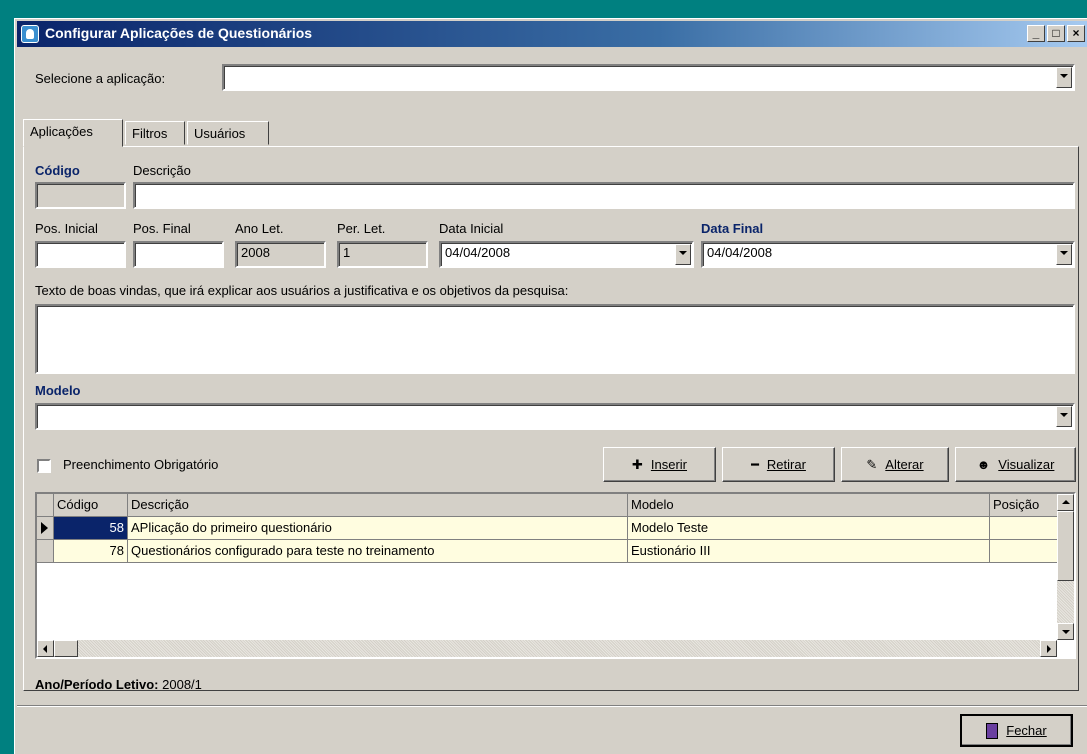 Image resolution: width=1087 pixels, height=754 pixels. Describe the element at coordinates (992, 730) in the screenshot. I see `door-exit-icon` at that location.